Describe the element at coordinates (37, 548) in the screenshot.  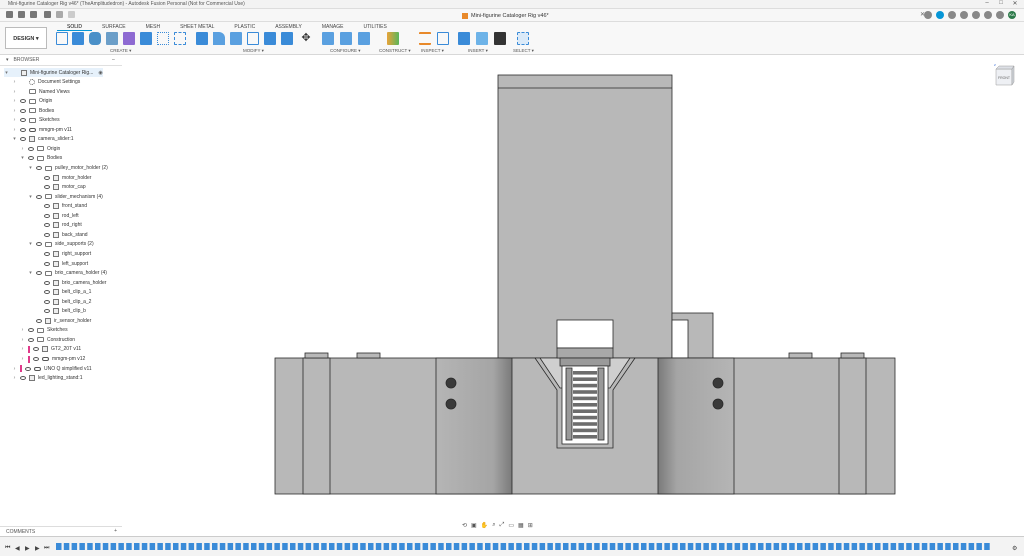
I see `timeline-next-button: ▶` at that location.